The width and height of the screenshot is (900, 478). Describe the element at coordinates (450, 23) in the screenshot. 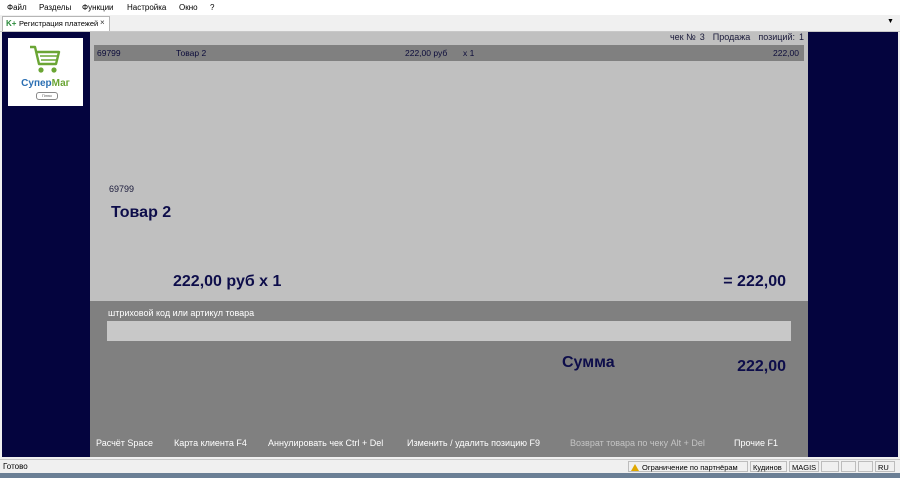

I see `tab-bar: K+ Регистрация платежей ×` at that location.